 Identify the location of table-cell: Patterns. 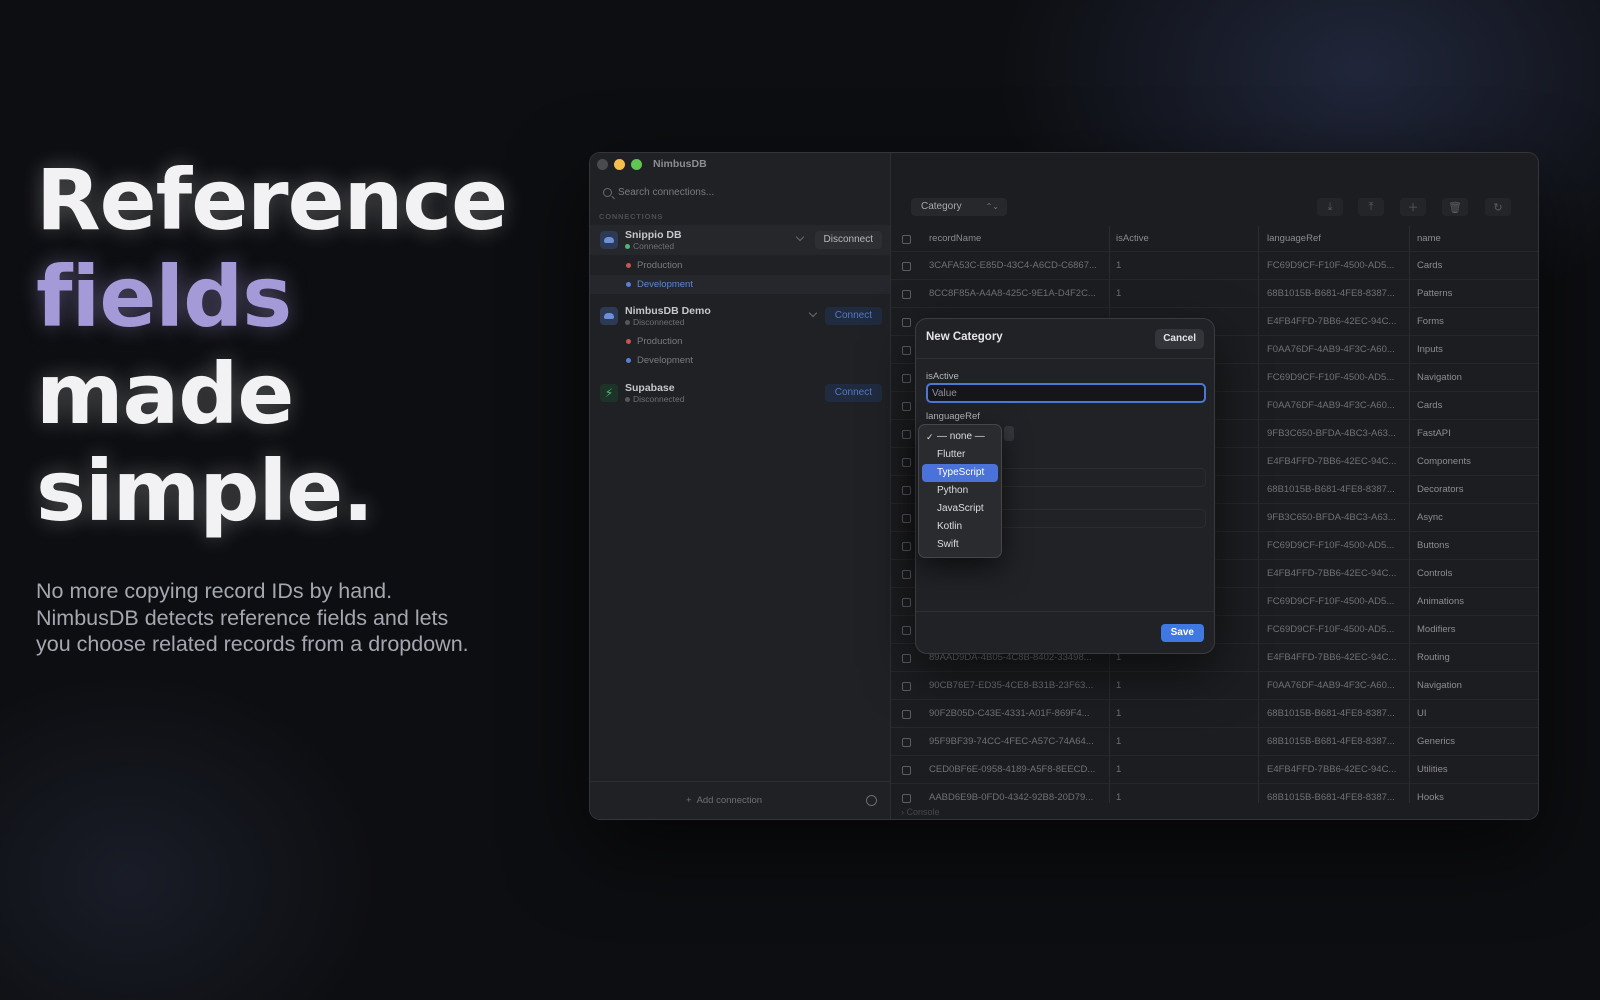
(1435, 293).